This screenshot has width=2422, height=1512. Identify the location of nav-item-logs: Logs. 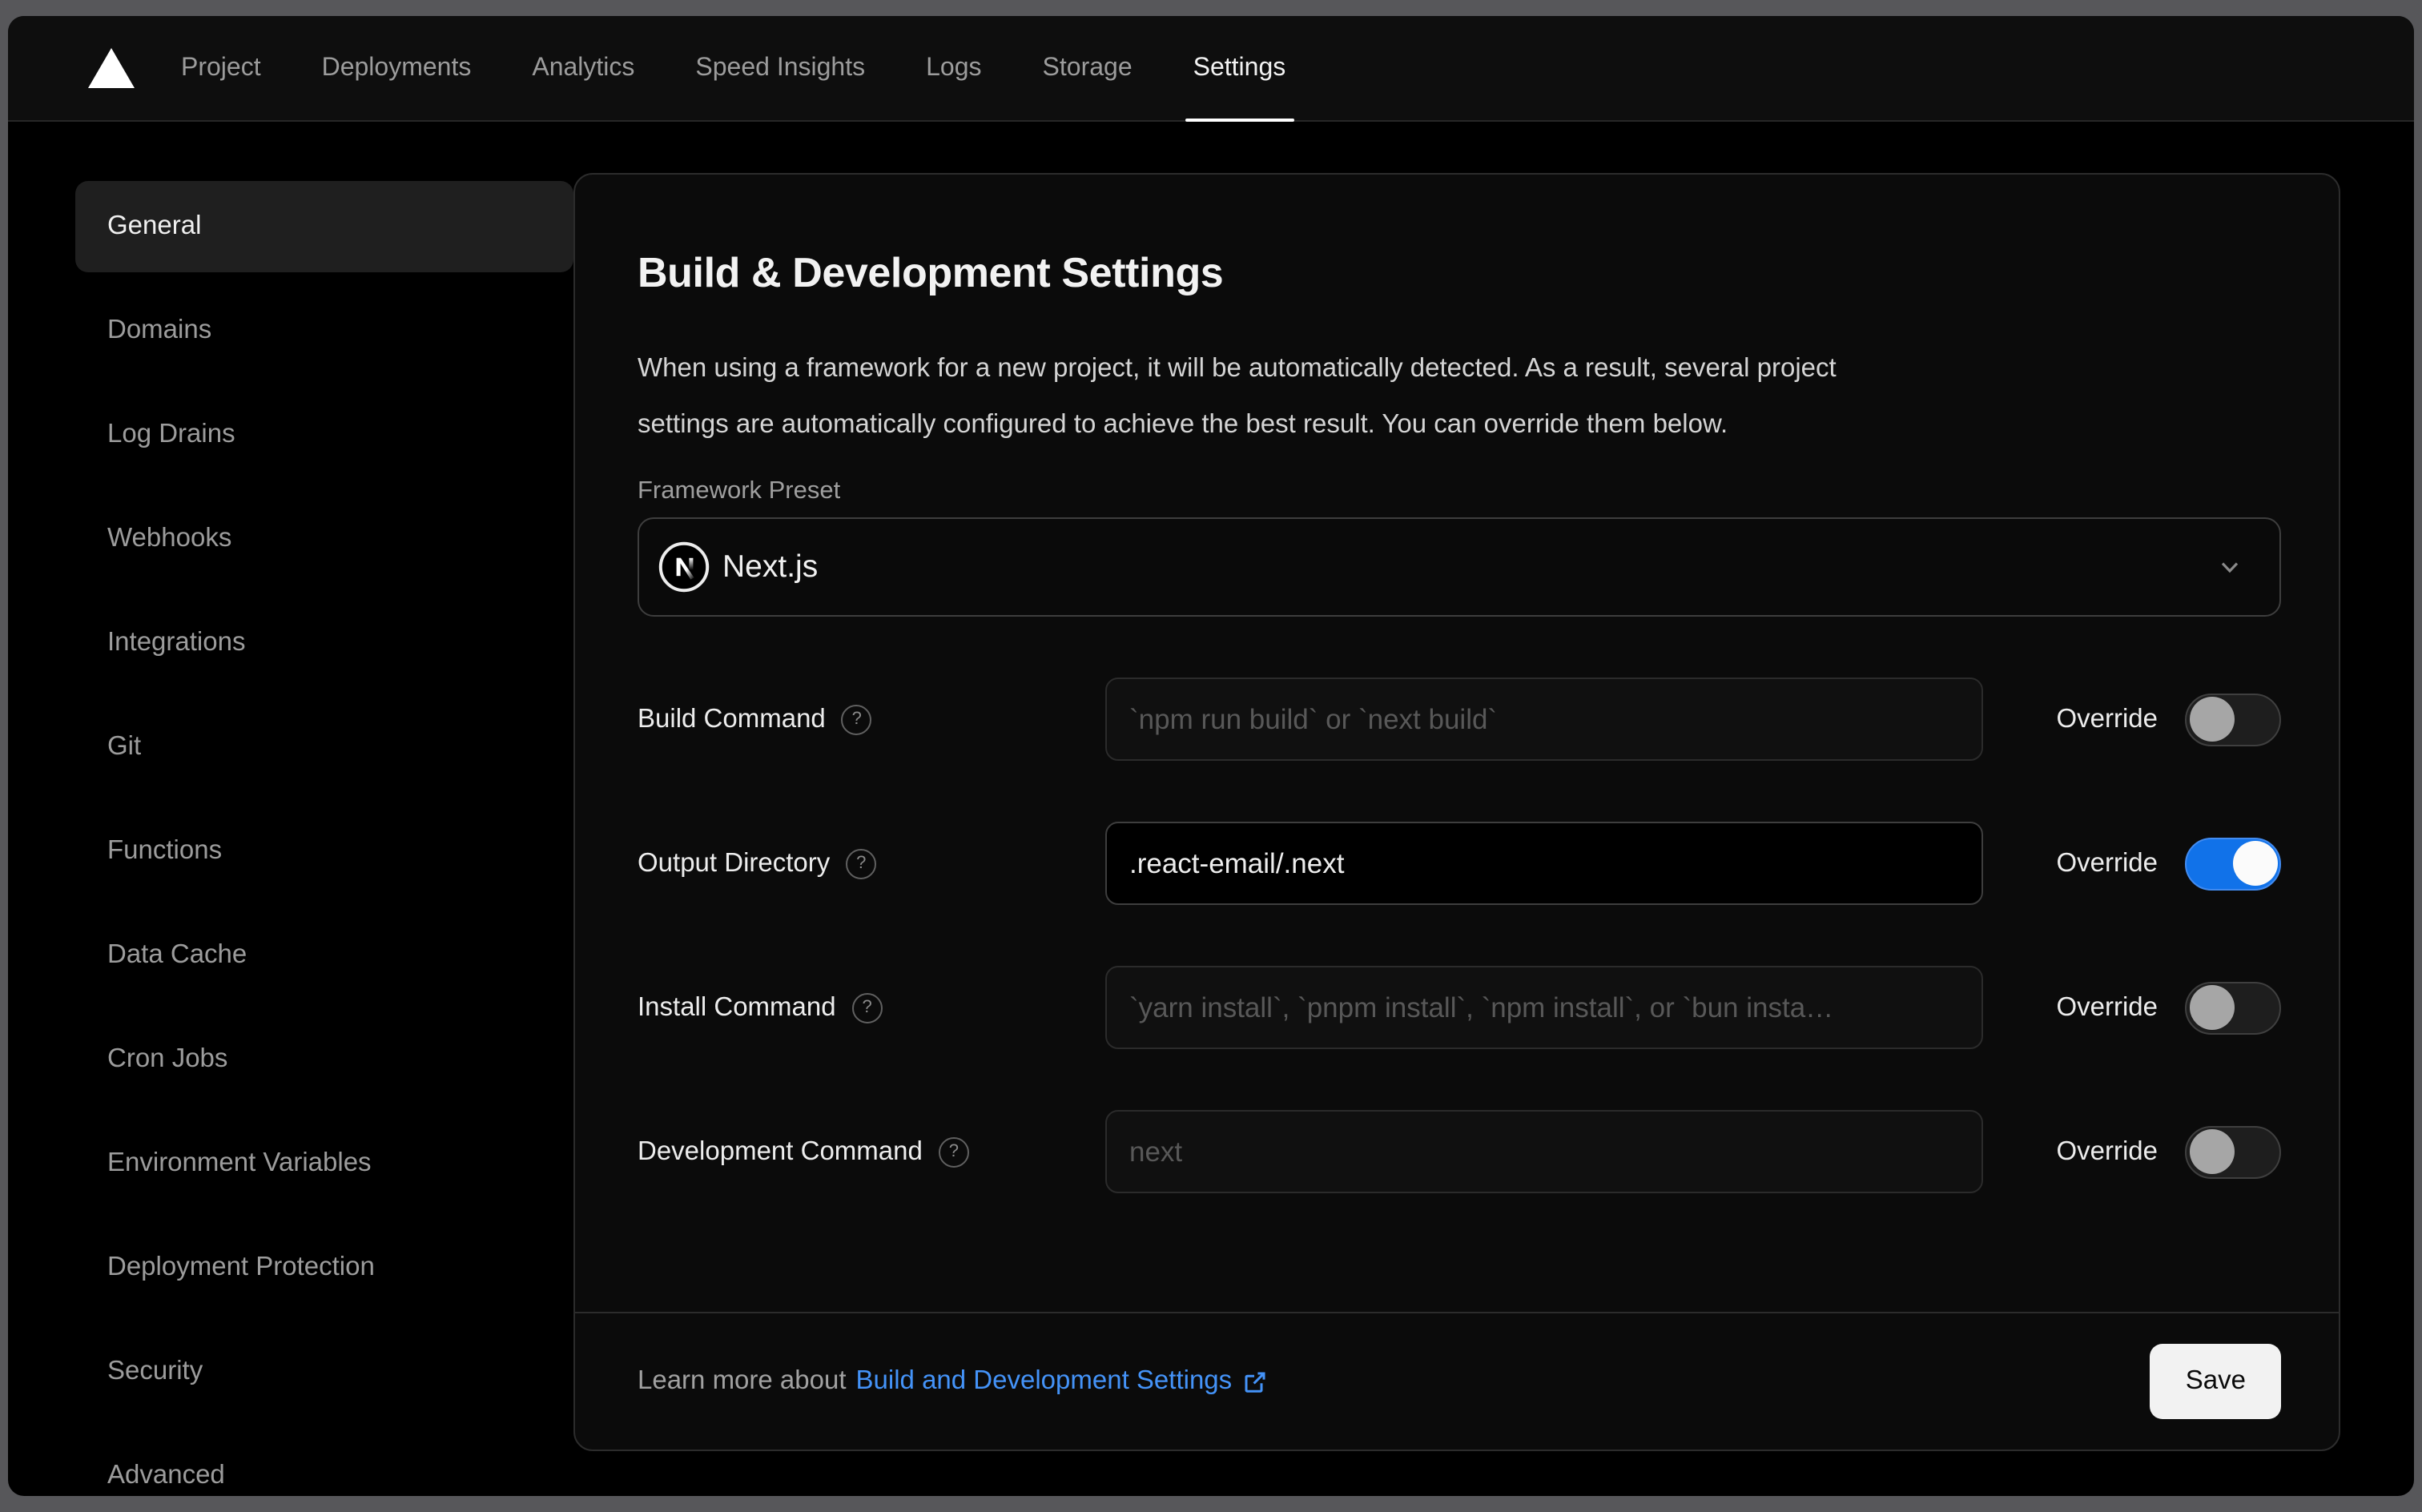
(953, 68).